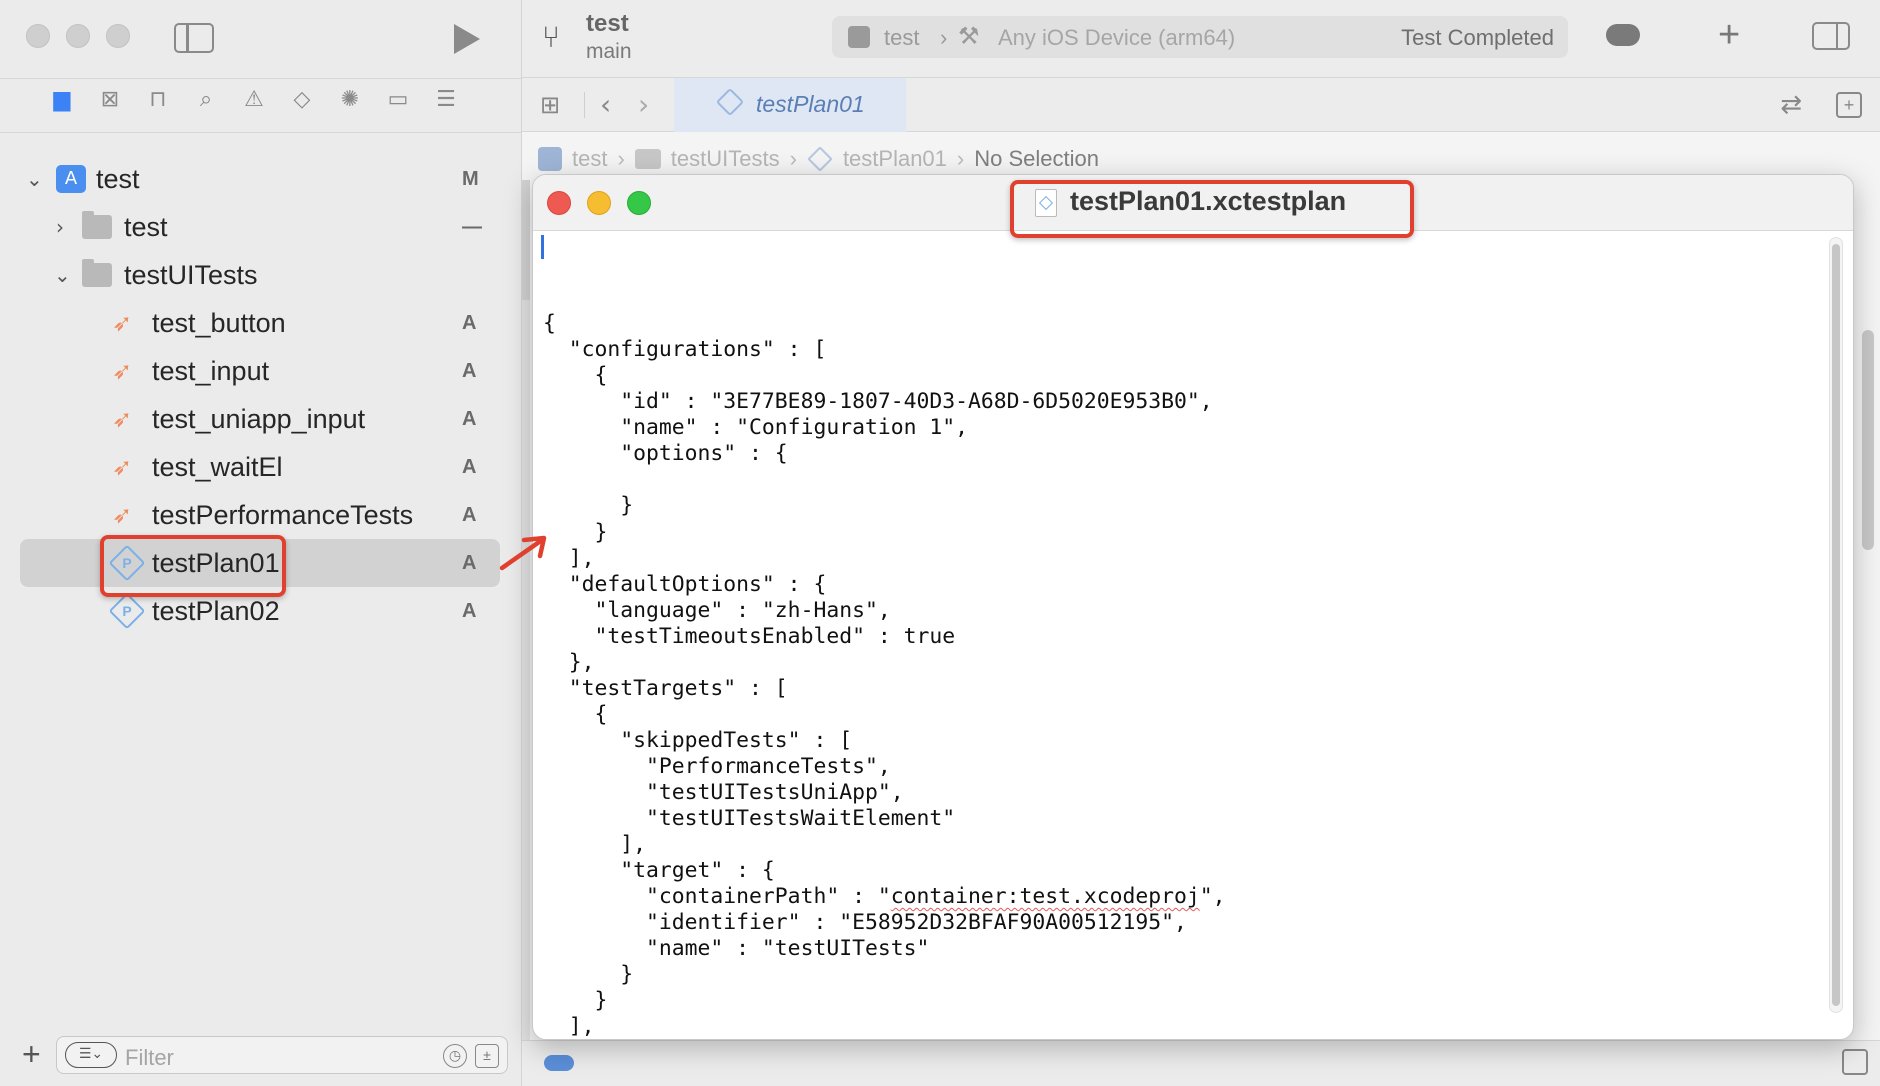  What do you see at coordinates (901, 38) in the screenshot?
I see `scheme-selector: test` at bounding box center [901, 38].